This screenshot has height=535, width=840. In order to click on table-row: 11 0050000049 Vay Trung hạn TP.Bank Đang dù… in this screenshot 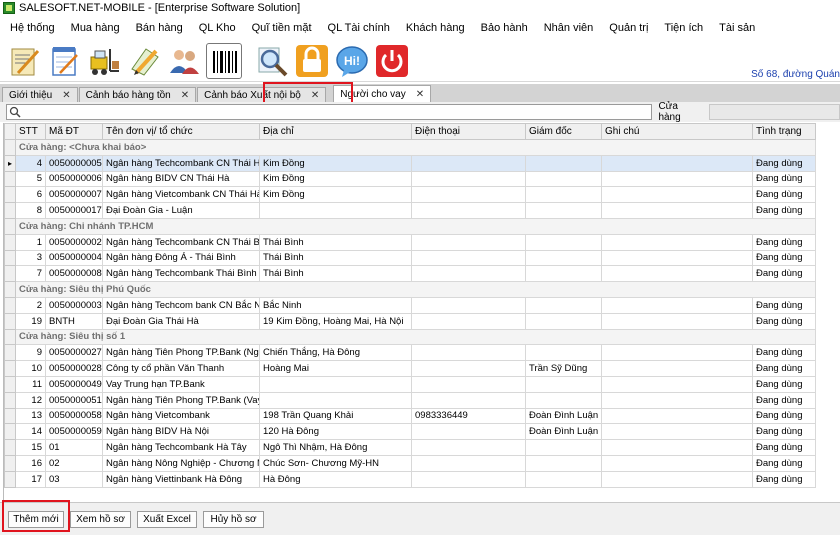, I will do `click(410, 384)`.